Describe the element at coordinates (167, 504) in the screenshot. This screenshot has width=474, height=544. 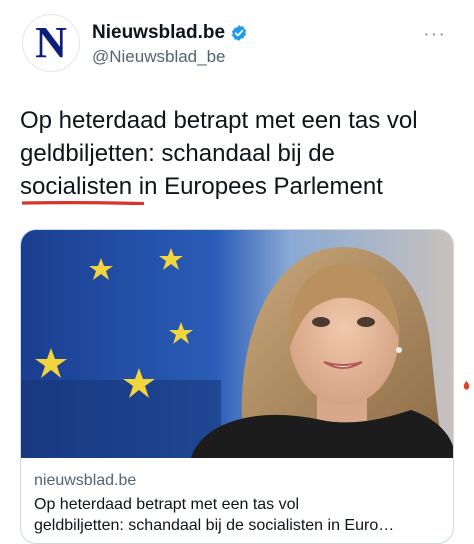
I see `card-title-line-1: Op heterdaad betrapt met een tas vol` at that location.